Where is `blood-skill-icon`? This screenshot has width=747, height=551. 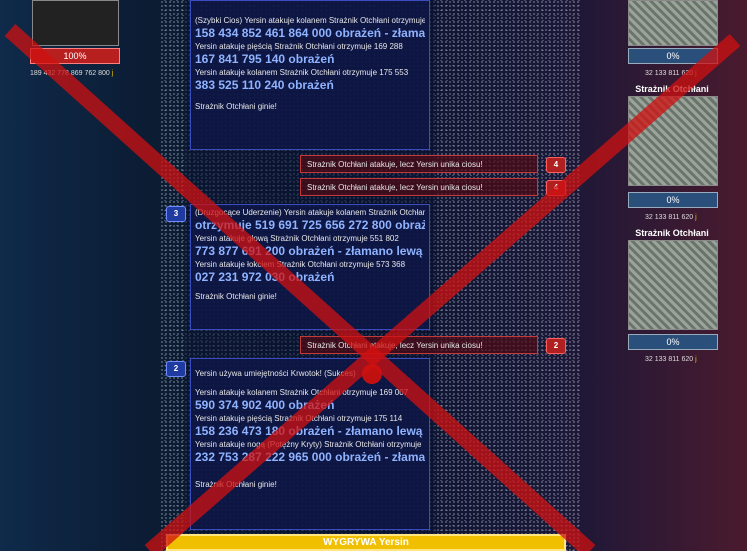
blood-skill-icon is located at coordinates (371, 373).